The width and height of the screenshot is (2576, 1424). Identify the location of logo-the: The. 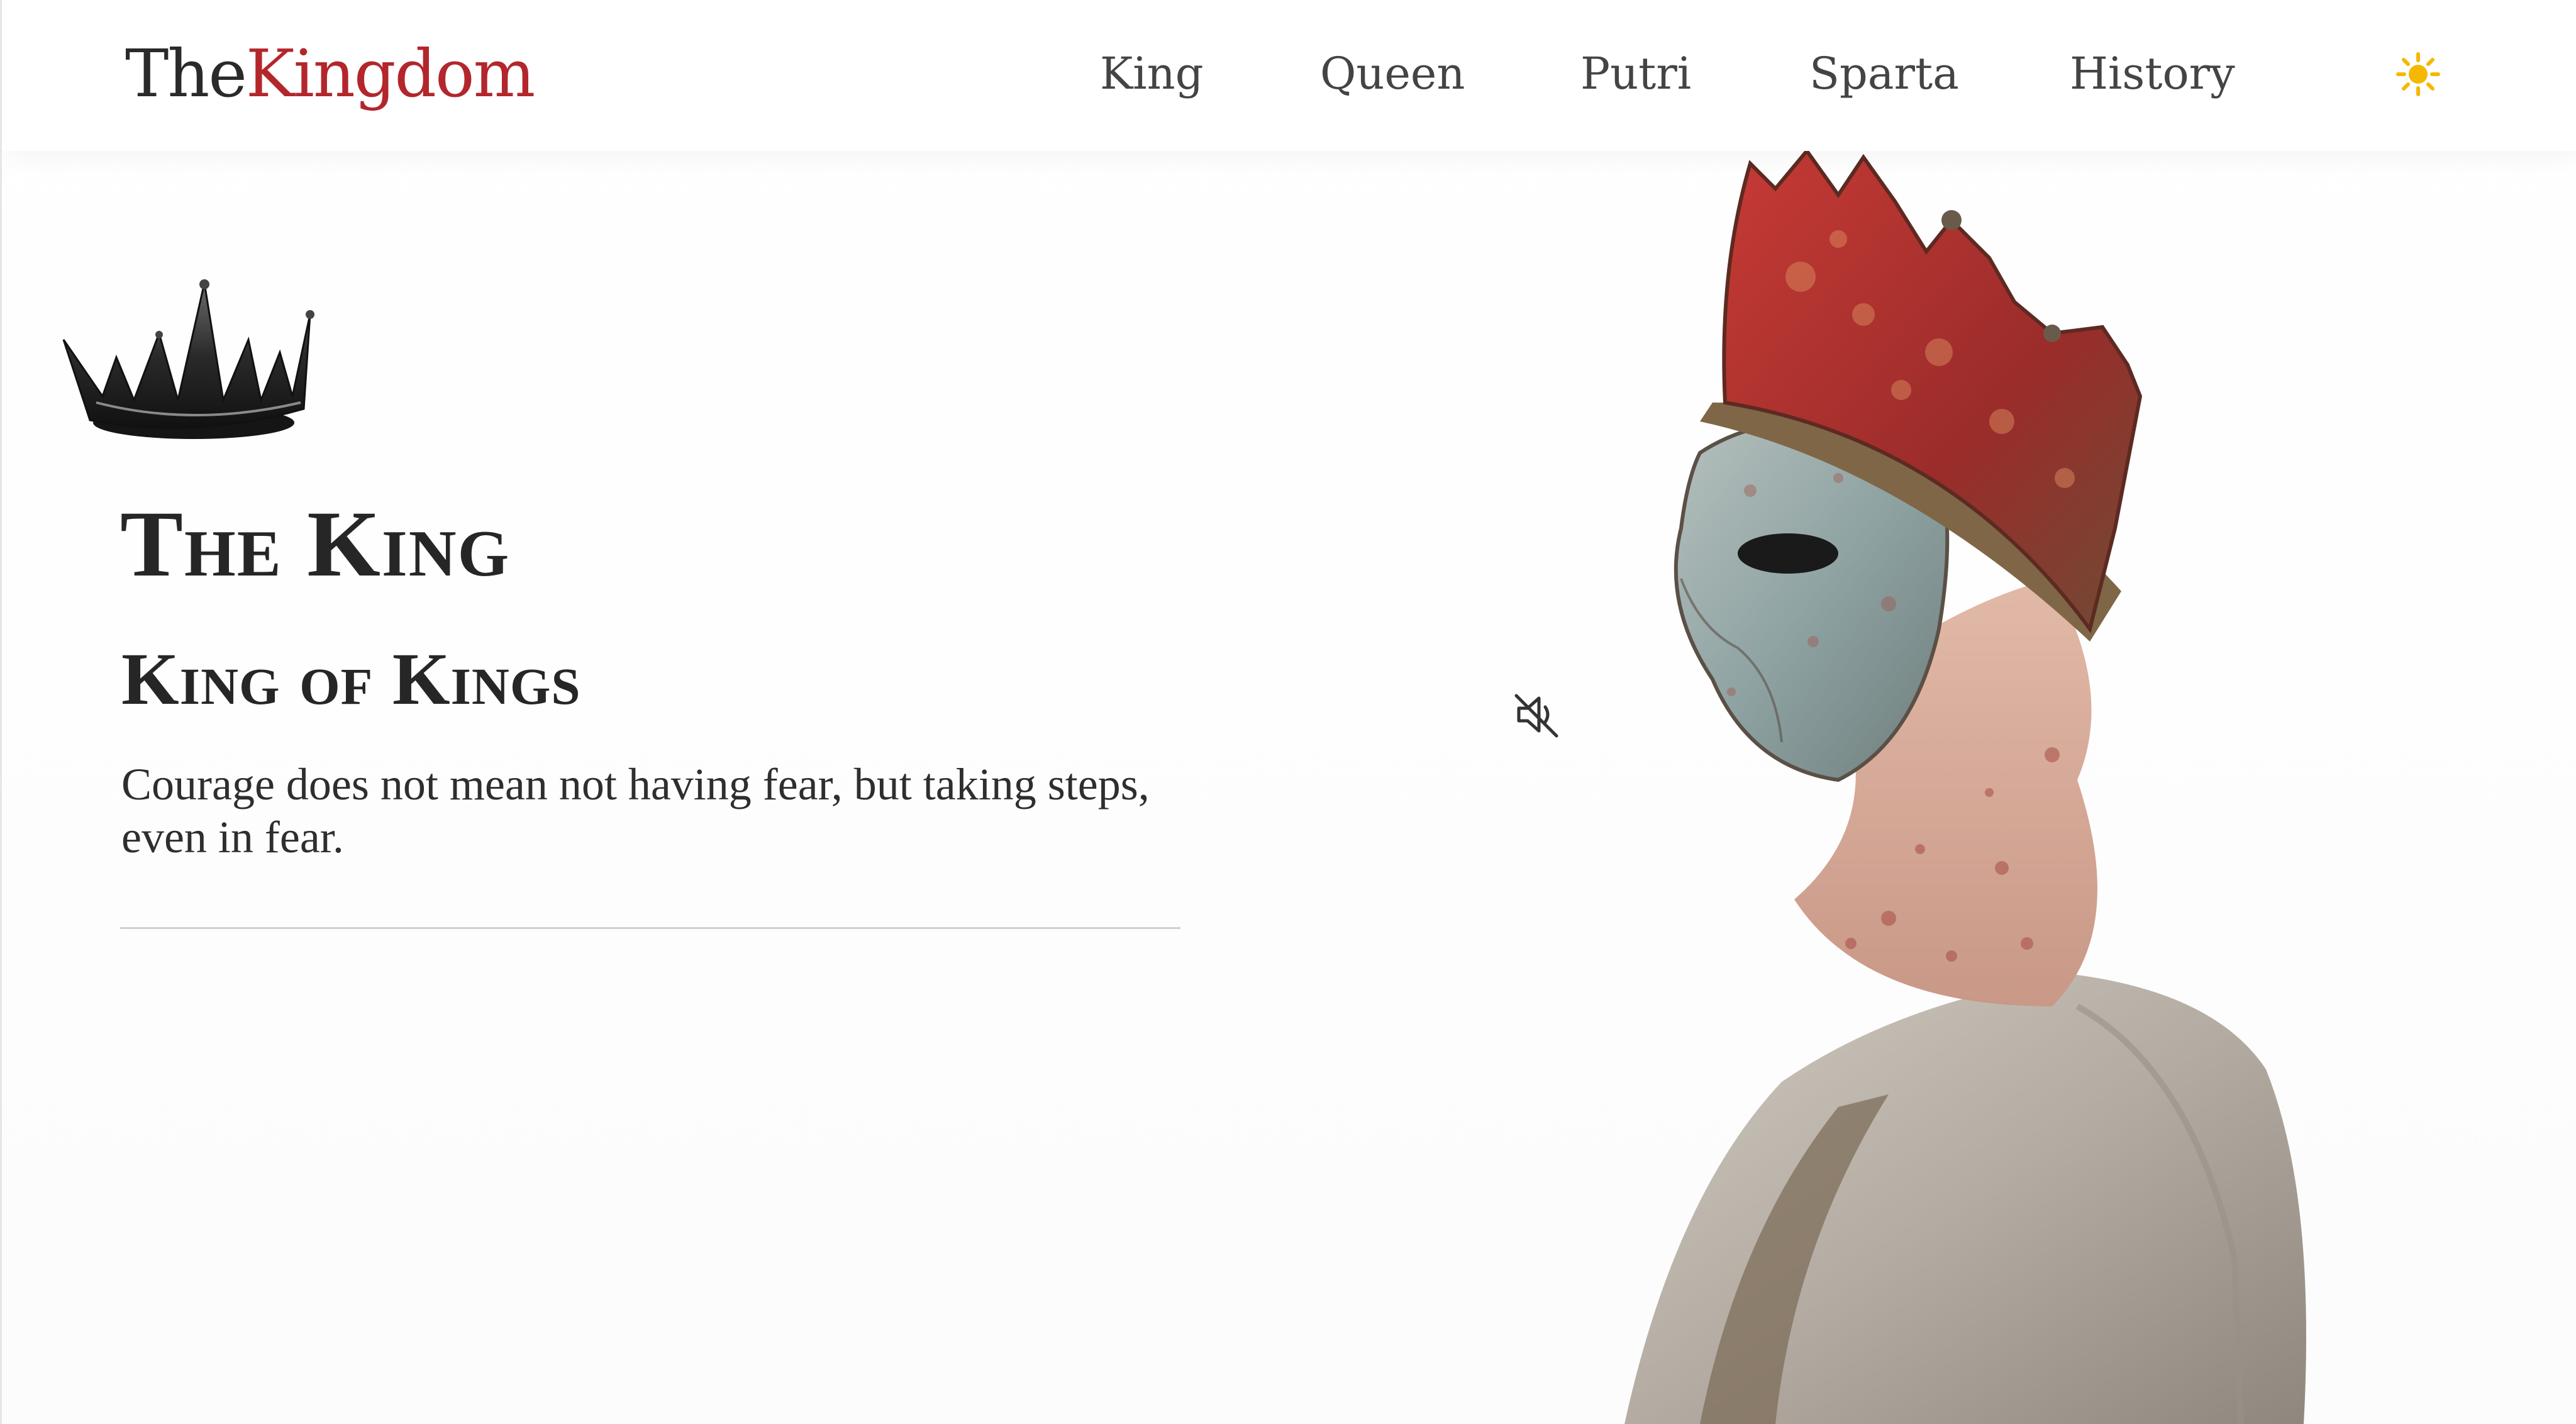
(186, 73).